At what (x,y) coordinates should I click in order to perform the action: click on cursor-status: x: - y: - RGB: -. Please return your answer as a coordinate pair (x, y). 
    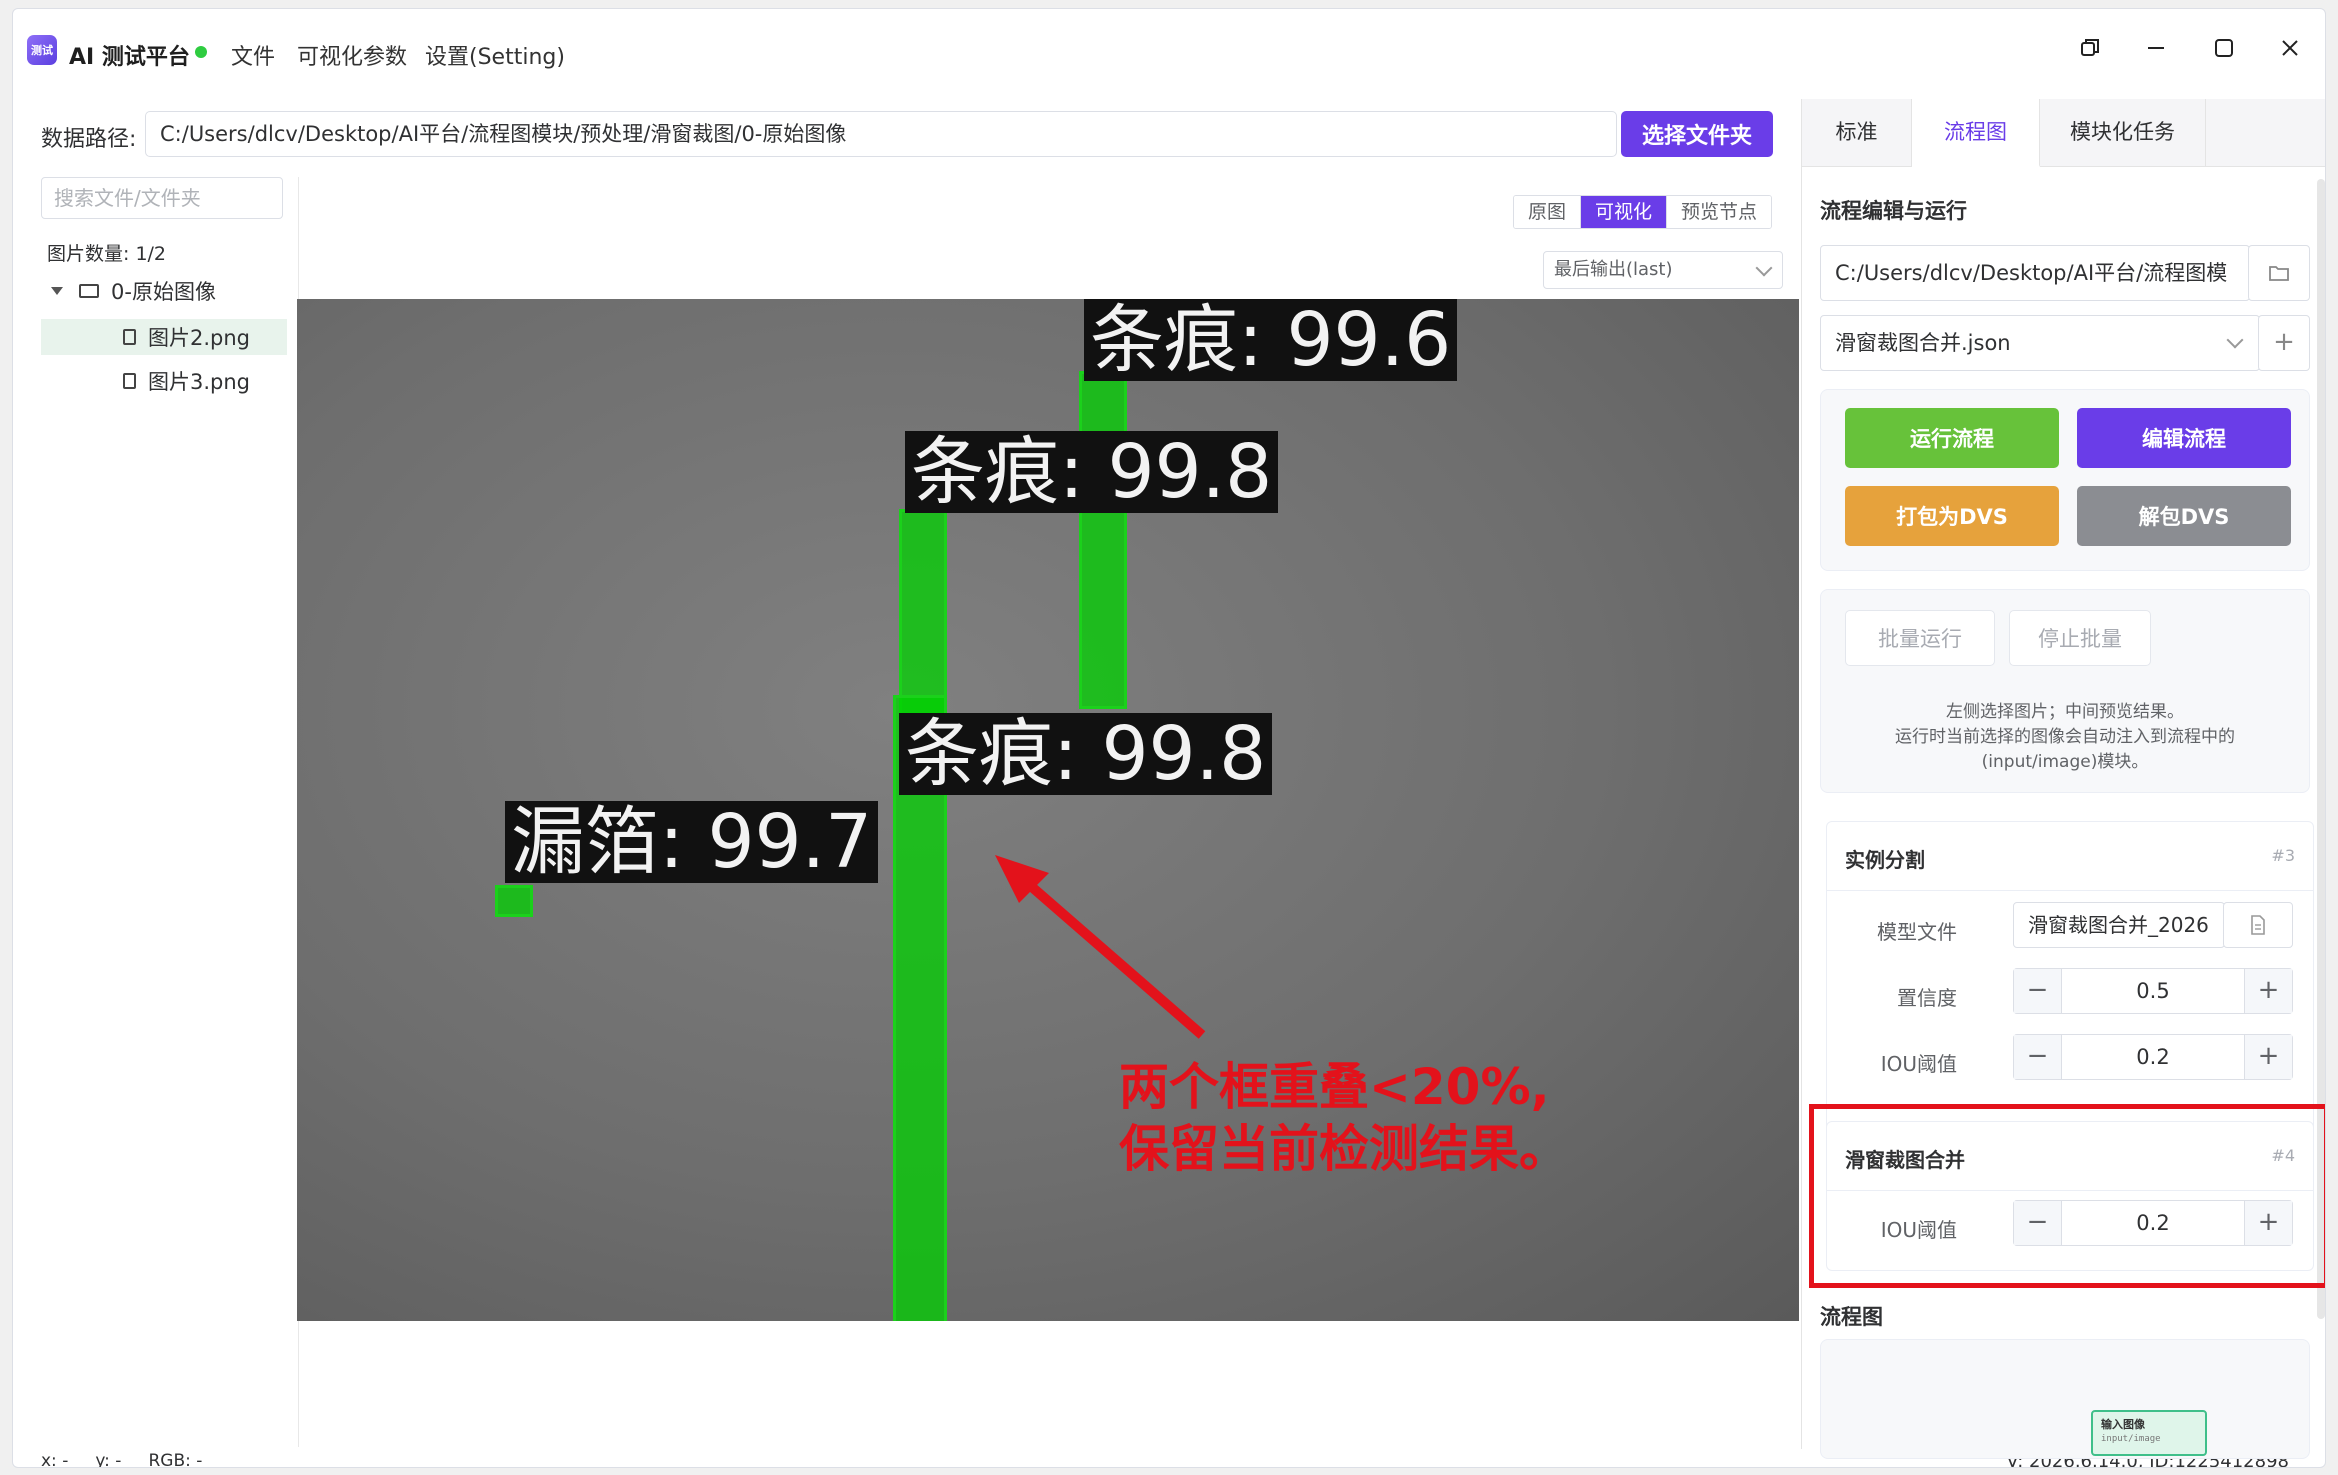
    Looking at the image, I should click on (122, 1459).